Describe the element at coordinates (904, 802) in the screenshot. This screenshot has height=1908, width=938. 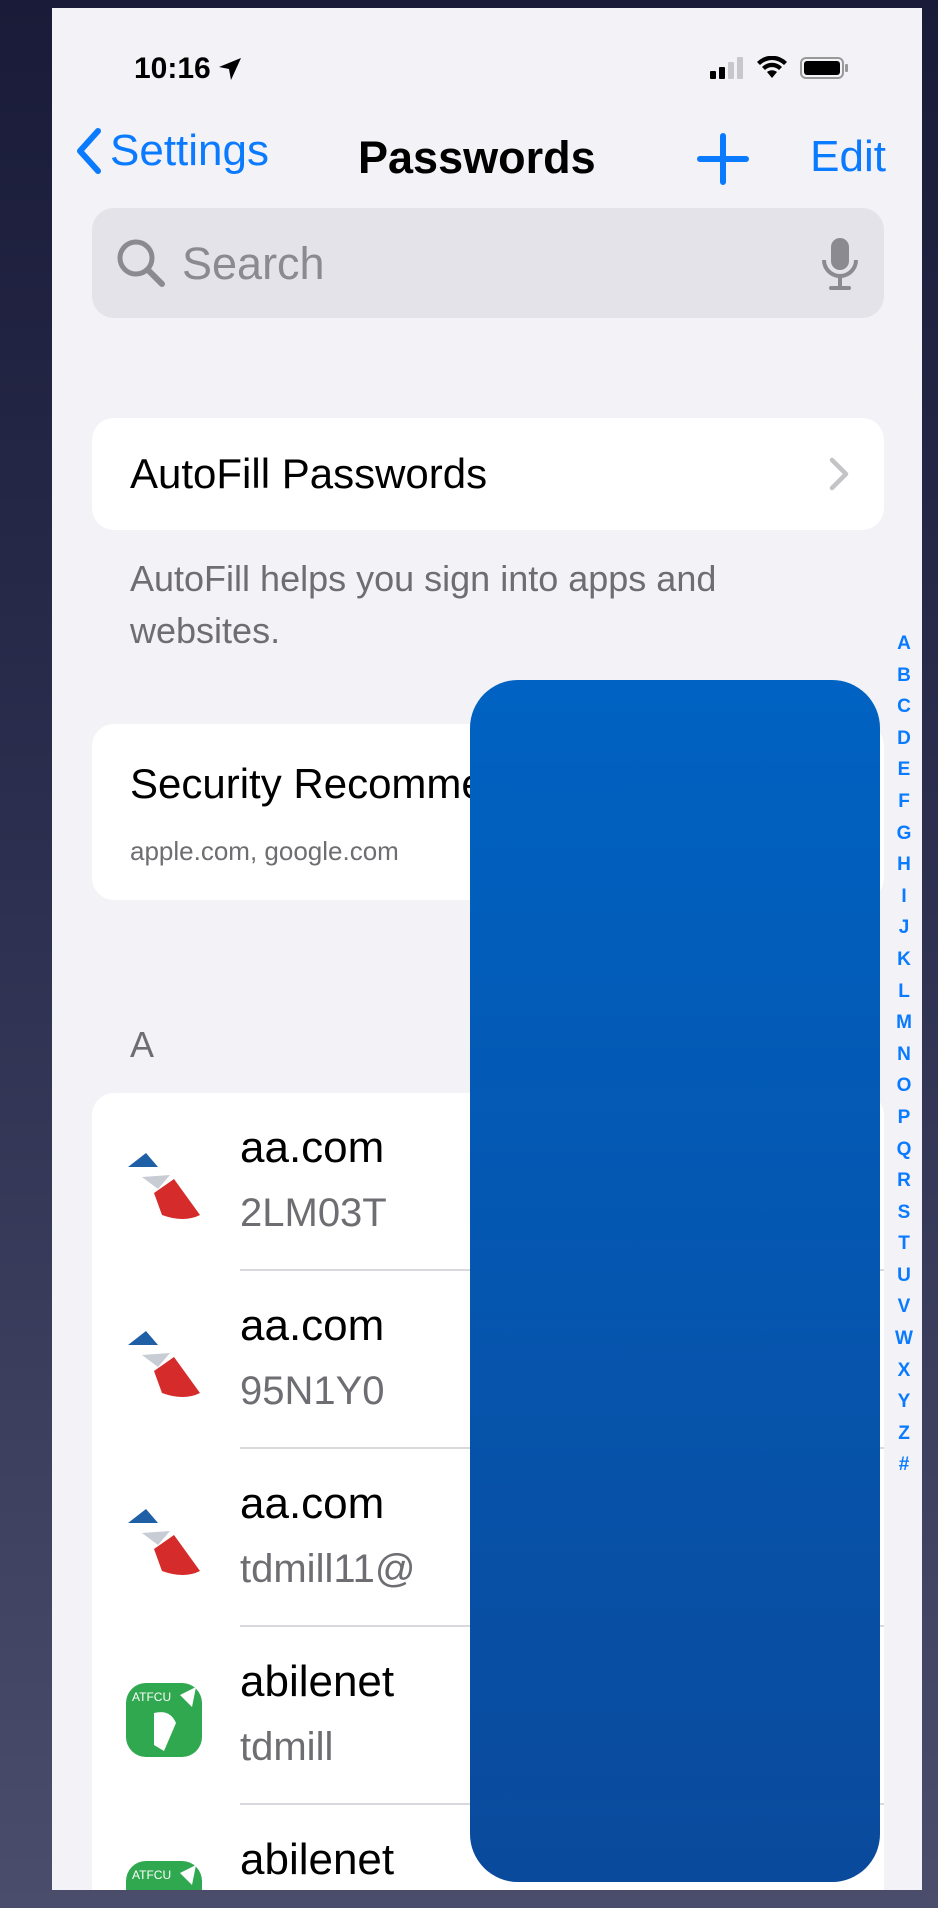
I see `index-letter: F` at that location.